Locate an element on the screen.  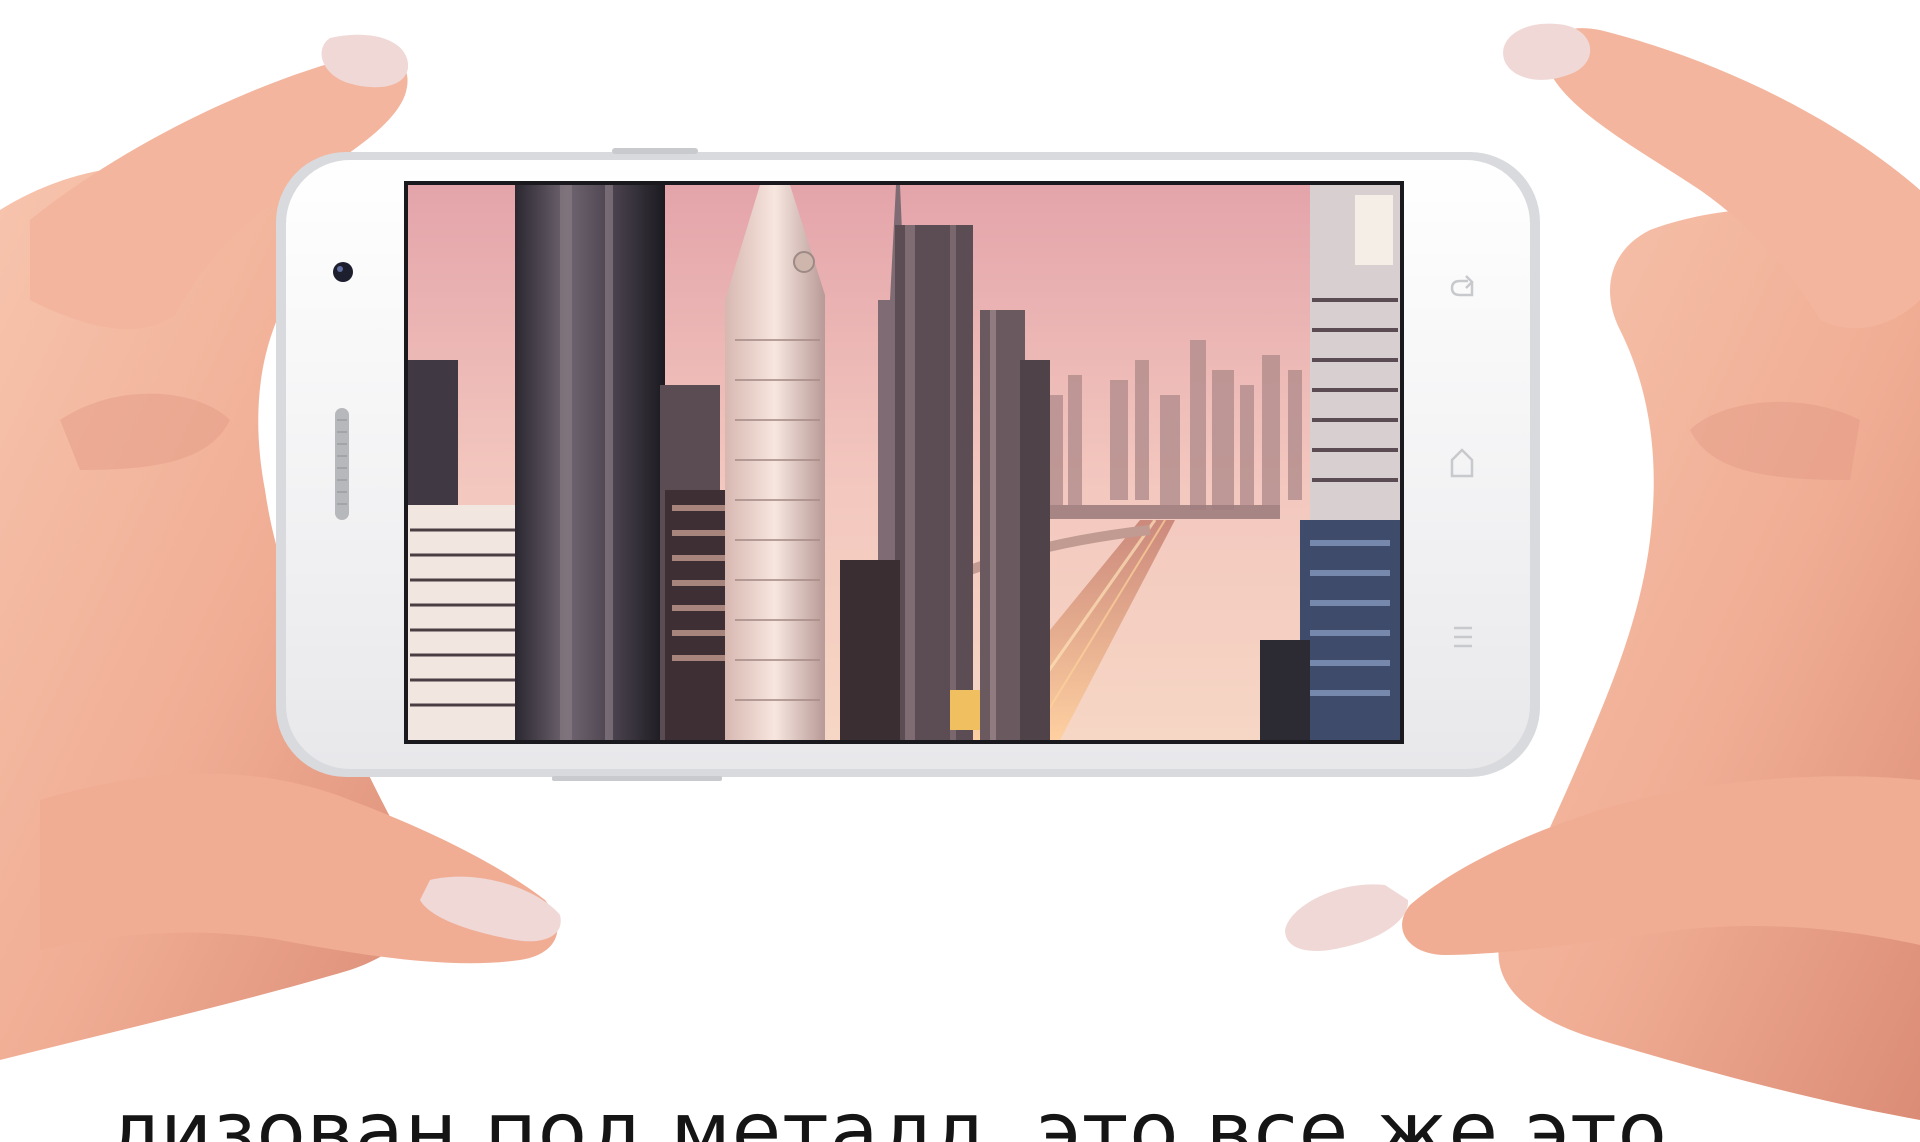
left-thumb is located at coordinates (299, 868).